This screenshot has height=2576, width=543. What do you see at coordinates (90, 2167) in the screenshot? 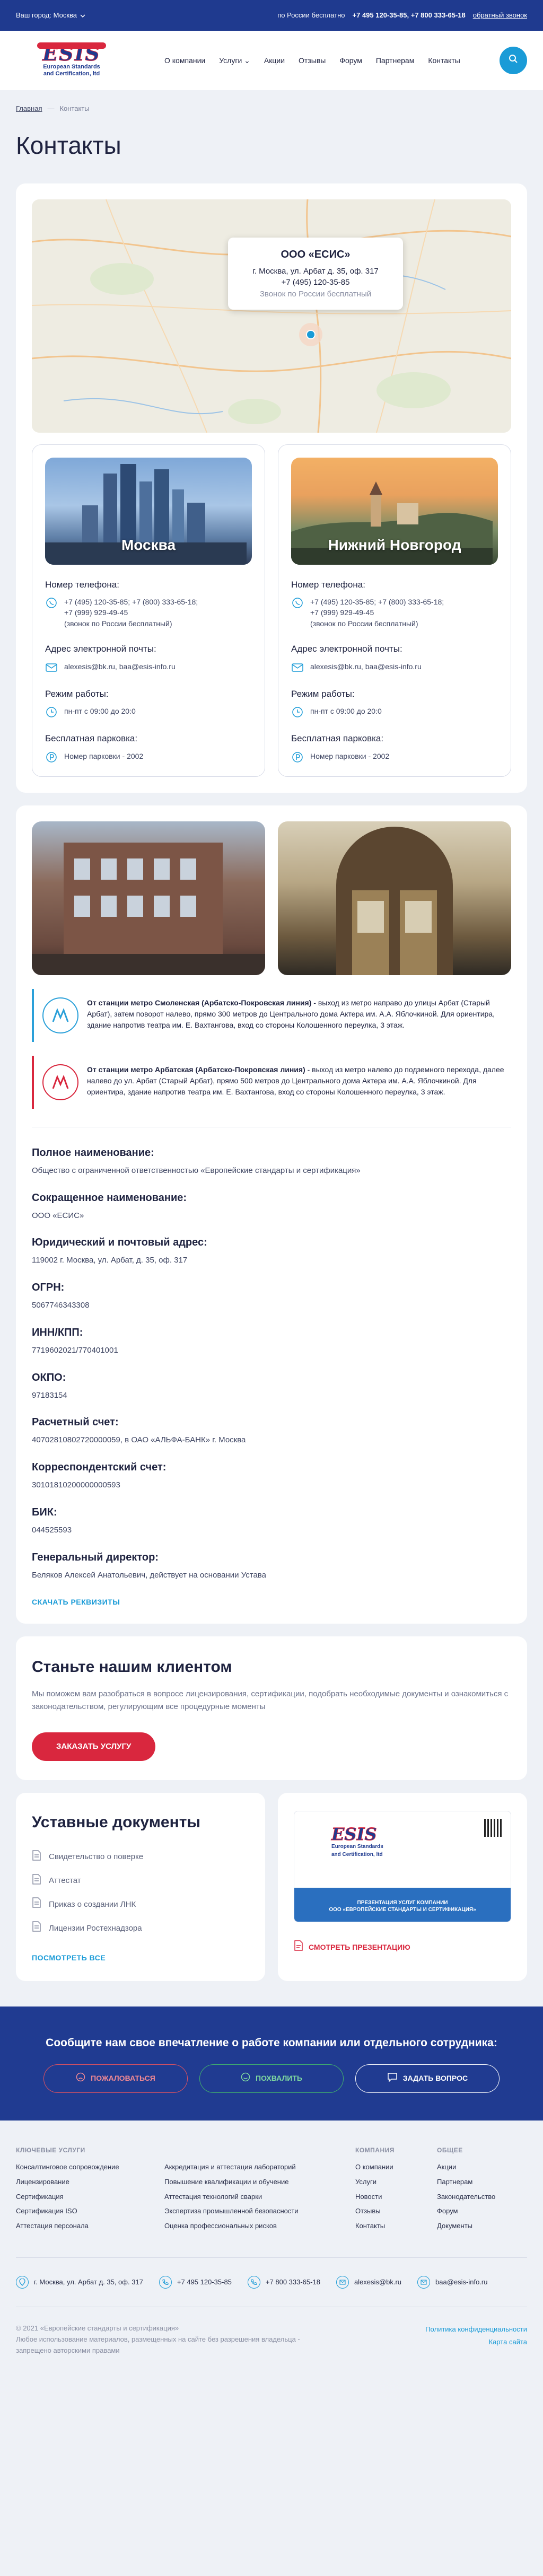
I see `footer-link: Консалтинговое сопровождение` at bounding box center [90, 2167].